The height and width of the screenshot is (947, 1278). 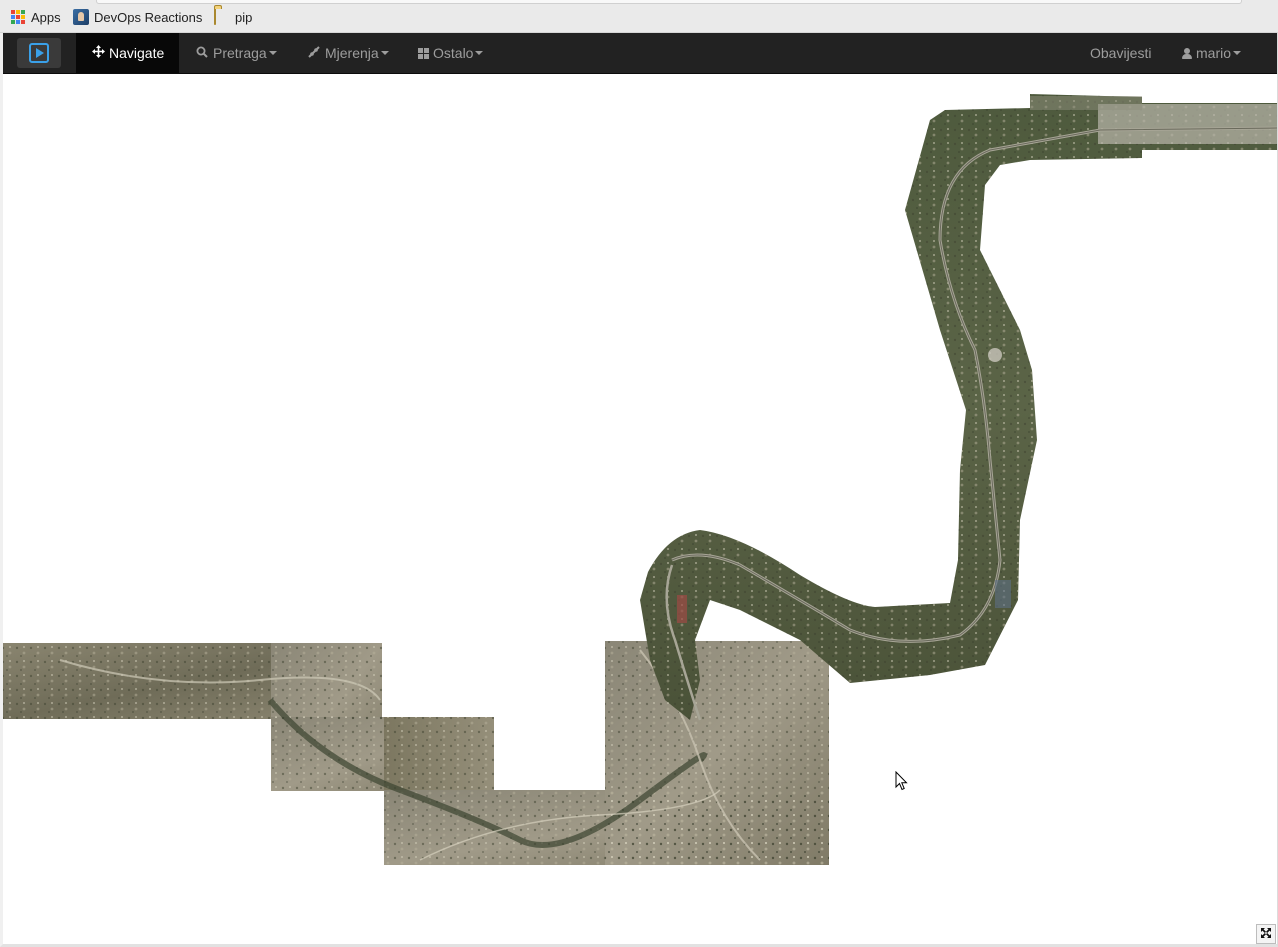 What do you see at coordinates (148, 17) in the screenshot?
I see `bookmark-label: DevOps Reactions` at bounding box center [148, 17].